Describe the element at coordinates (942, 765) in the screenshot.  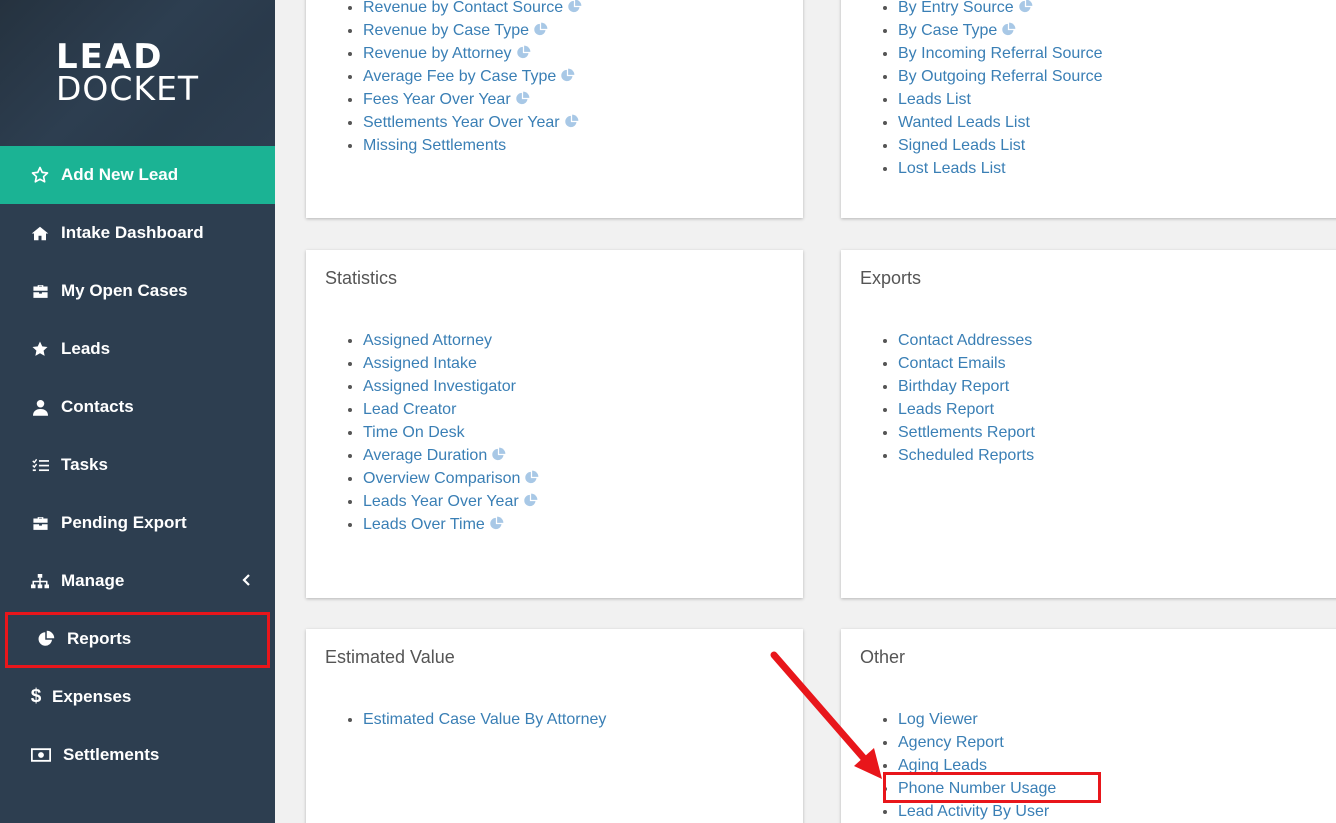
I see `report-link: Aging Leads` at that location.